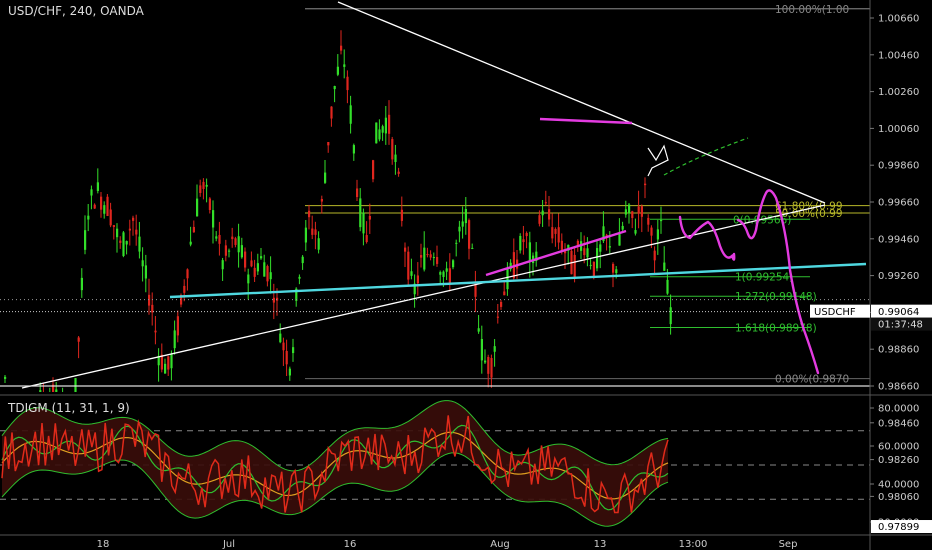  Describe the element at coordinates (788, 544) in the screenshot. I see `time-tick-label: Sep` at that location.